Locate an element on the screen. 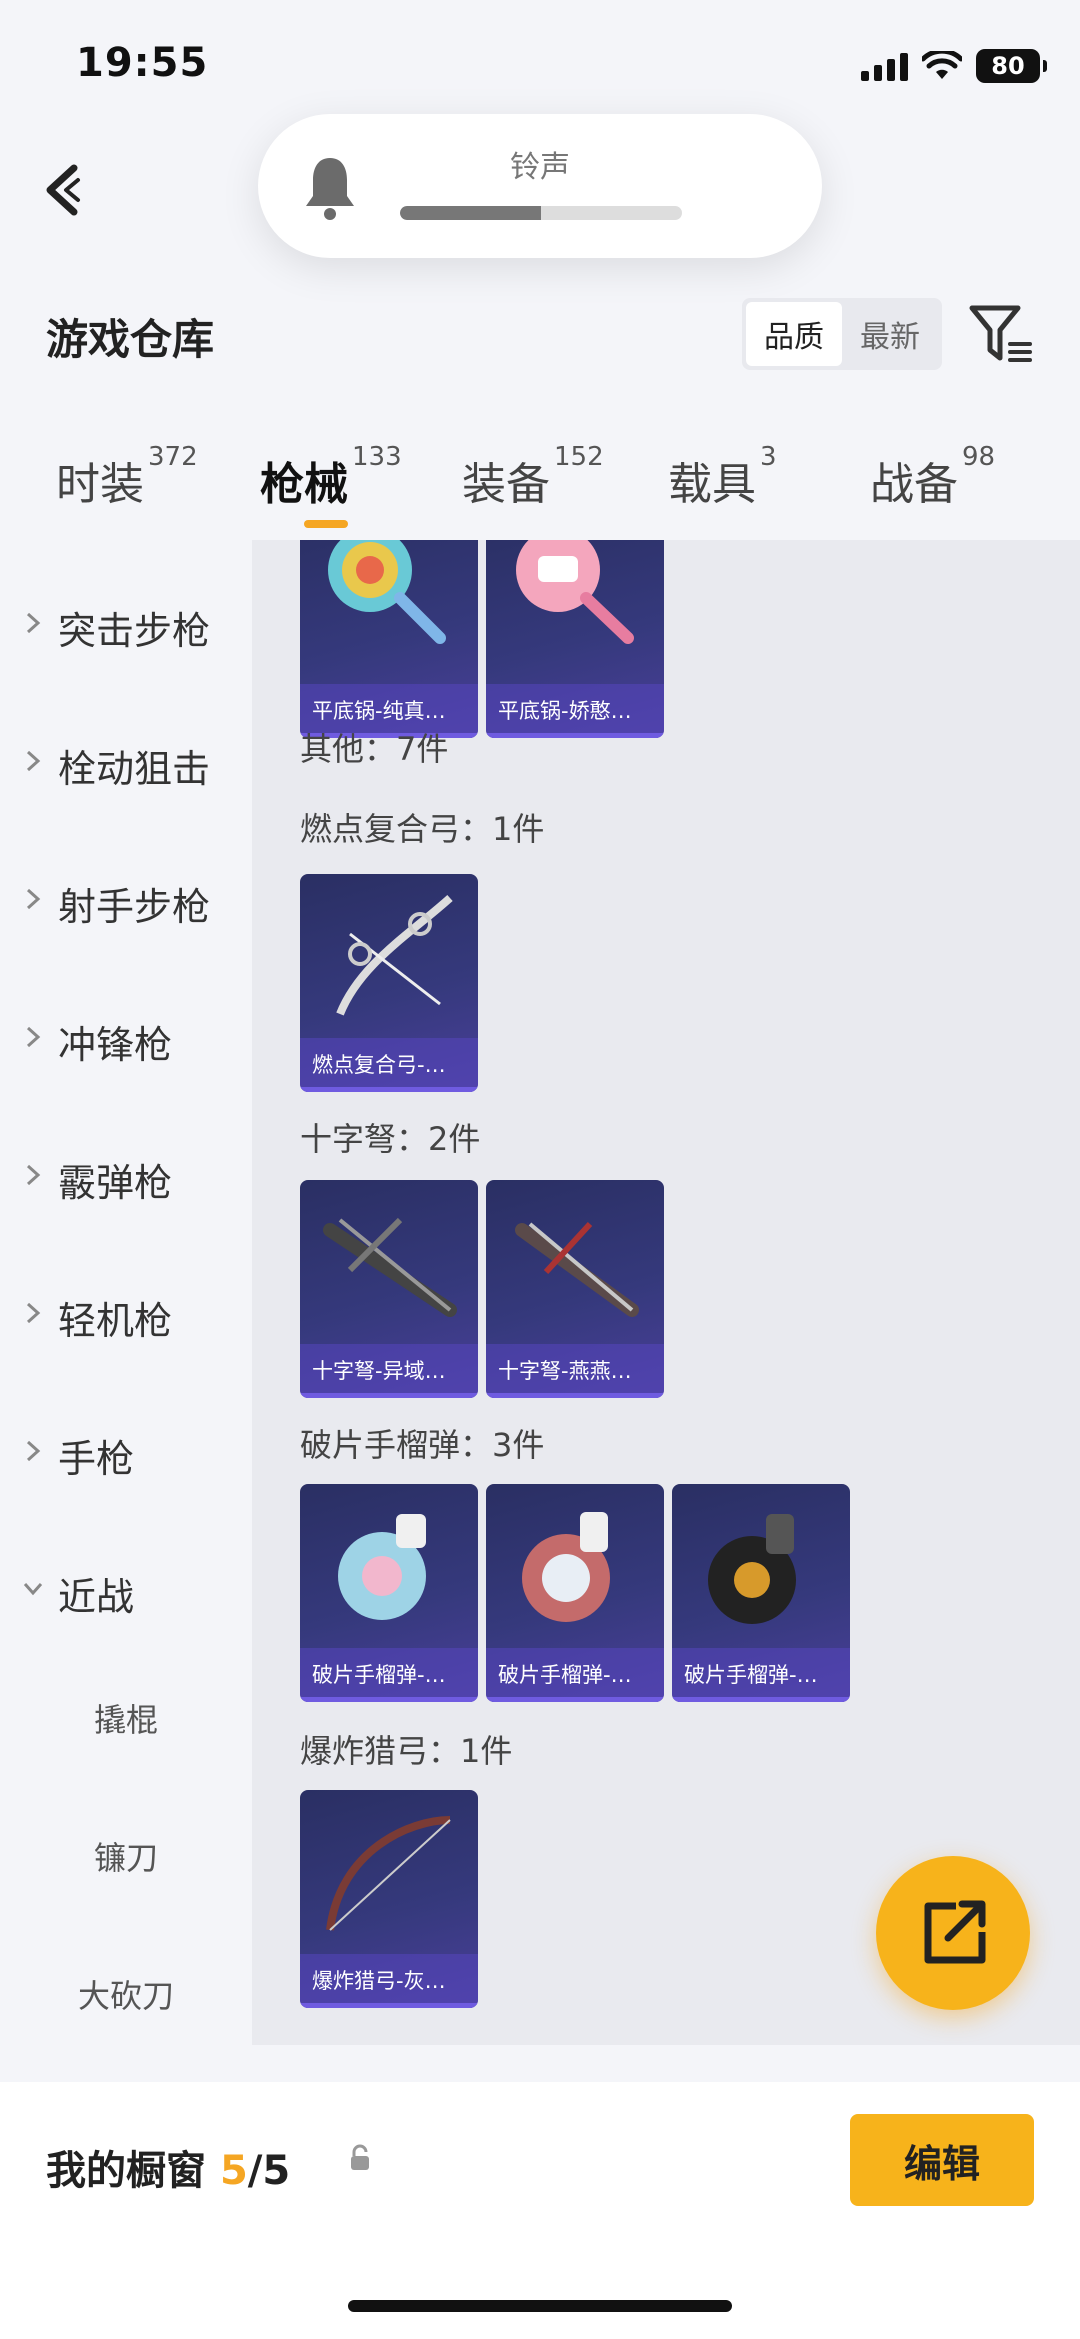 The width and height of the screenshot is (1080, 2339). sidebar-subitem-machete: 大砍刀 is located at coordinates (126, 1996).